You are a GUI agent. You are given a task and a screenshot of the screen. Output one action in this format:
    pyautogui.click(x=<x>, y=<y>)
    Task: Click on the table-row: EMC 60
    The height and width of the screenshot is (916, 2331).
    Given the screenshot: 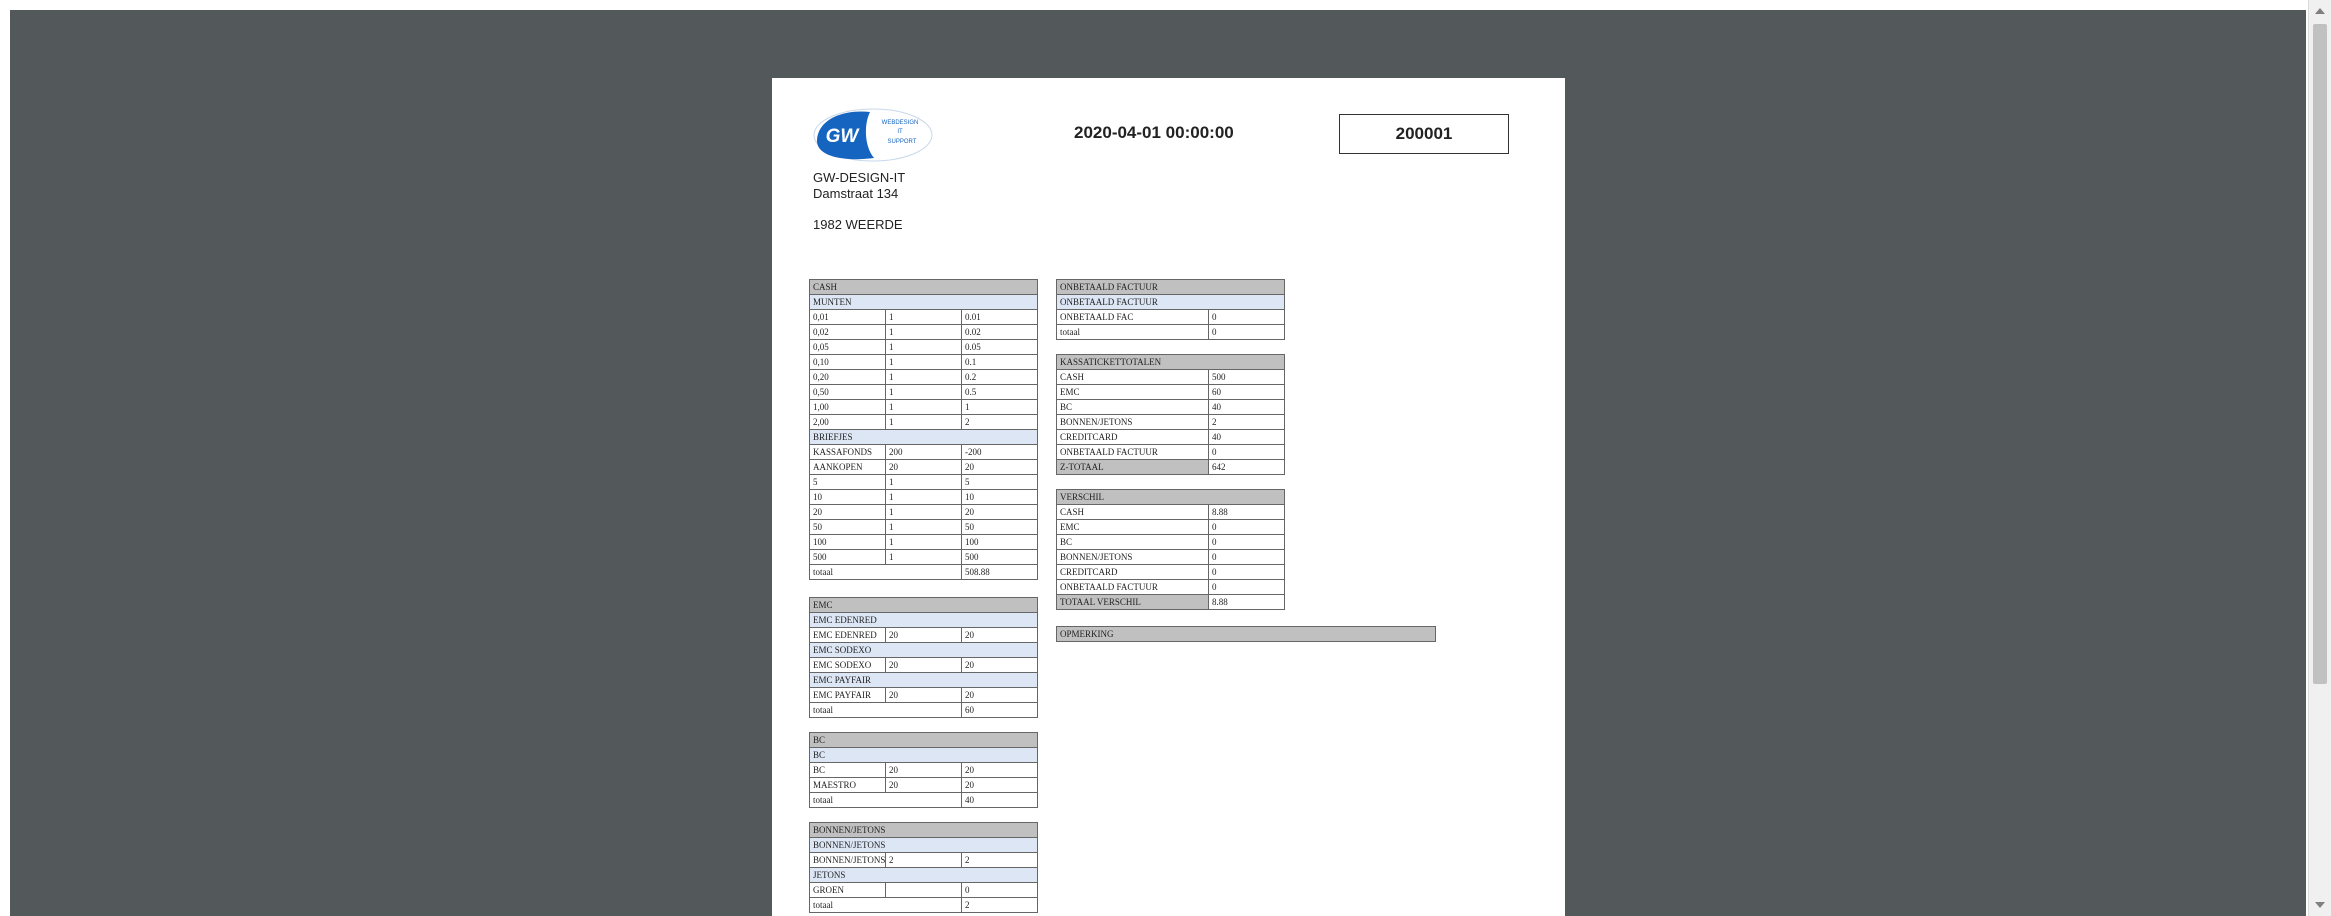 What is the action you would take?
    pyautogui.click(x=1171, y=392)
    